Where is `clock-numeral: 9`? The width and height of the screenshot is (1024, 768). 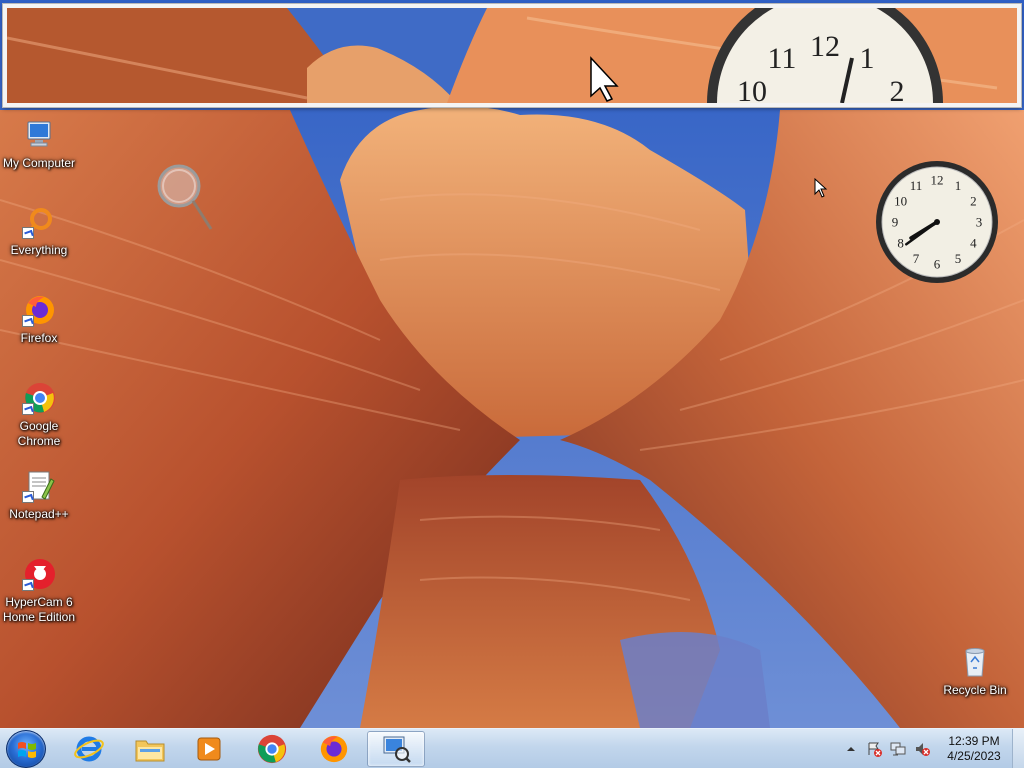
clock-numeral: 9 is located at coordinates (895, 222).